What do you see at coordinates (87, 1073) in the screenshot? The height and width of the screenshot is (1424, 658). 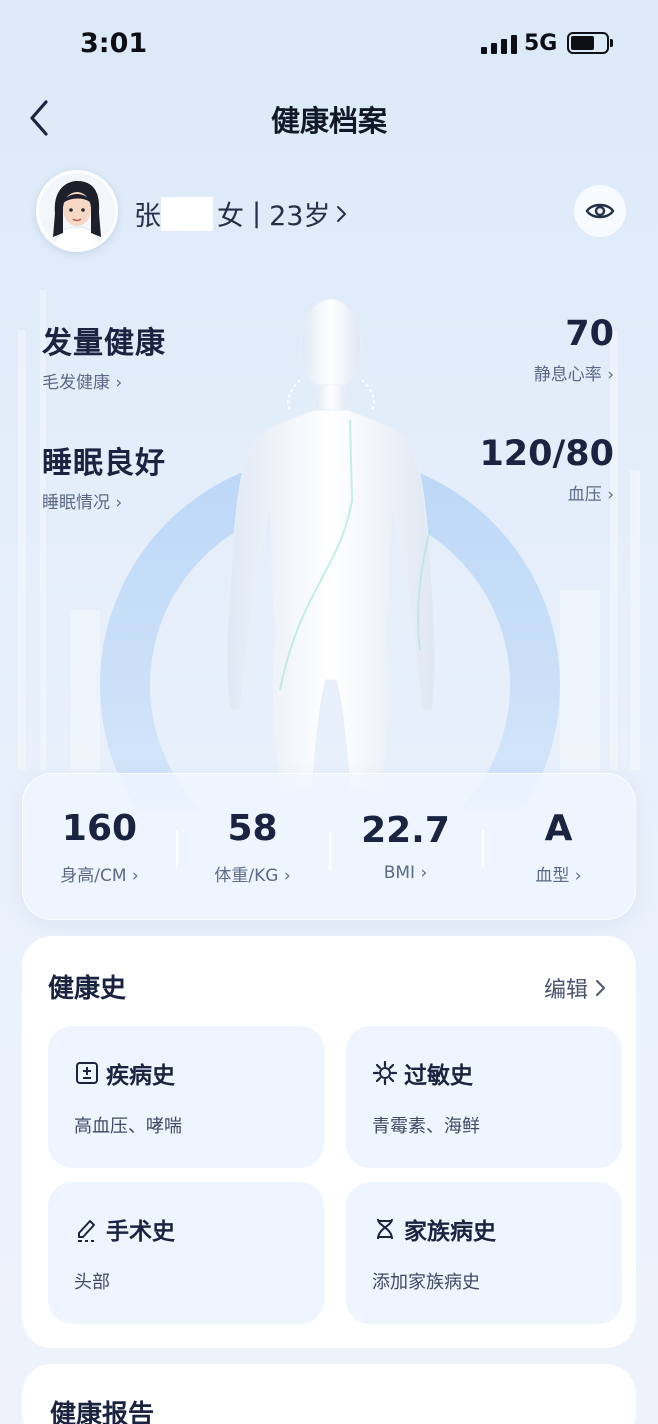 I see `medical-record-icon` at bounding box center [87, 1073].